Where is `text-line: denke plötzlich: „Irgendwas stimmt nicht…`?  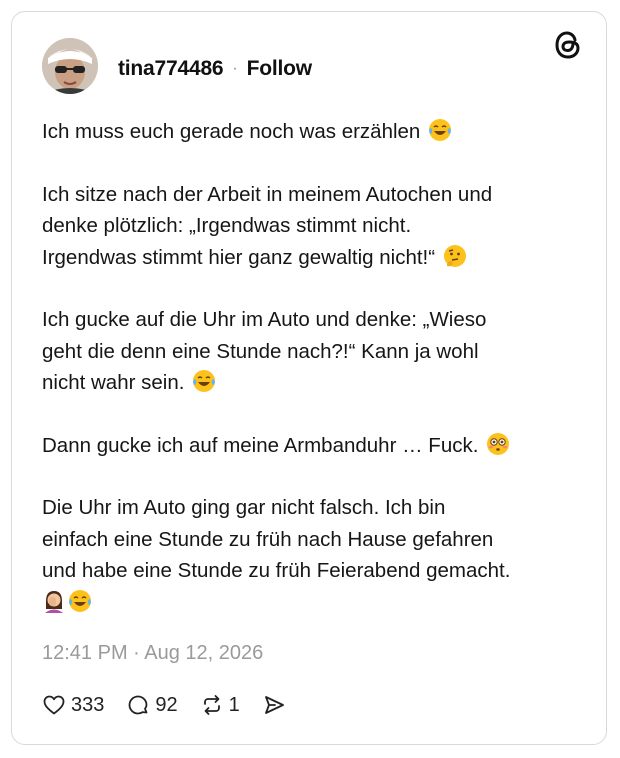 text-line: denke plötzlich: „Irgendwas stimmt nicht… is located at coordinates (227, 225).